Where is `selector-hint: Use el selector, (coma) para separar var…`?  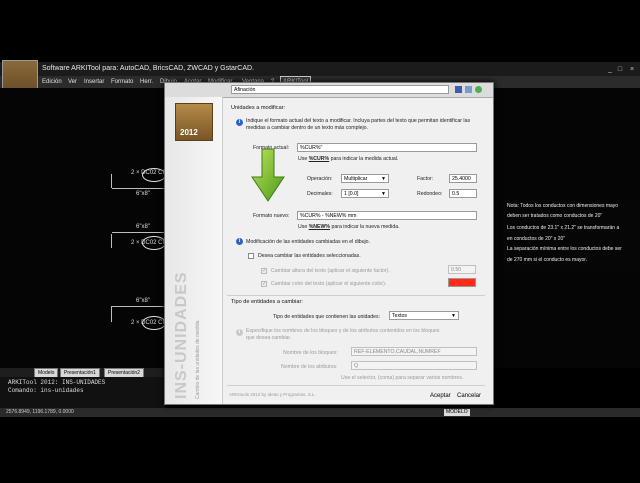 selector-hint: Use el selector, (coma) para separar var… is located at coordinates (402, 378).